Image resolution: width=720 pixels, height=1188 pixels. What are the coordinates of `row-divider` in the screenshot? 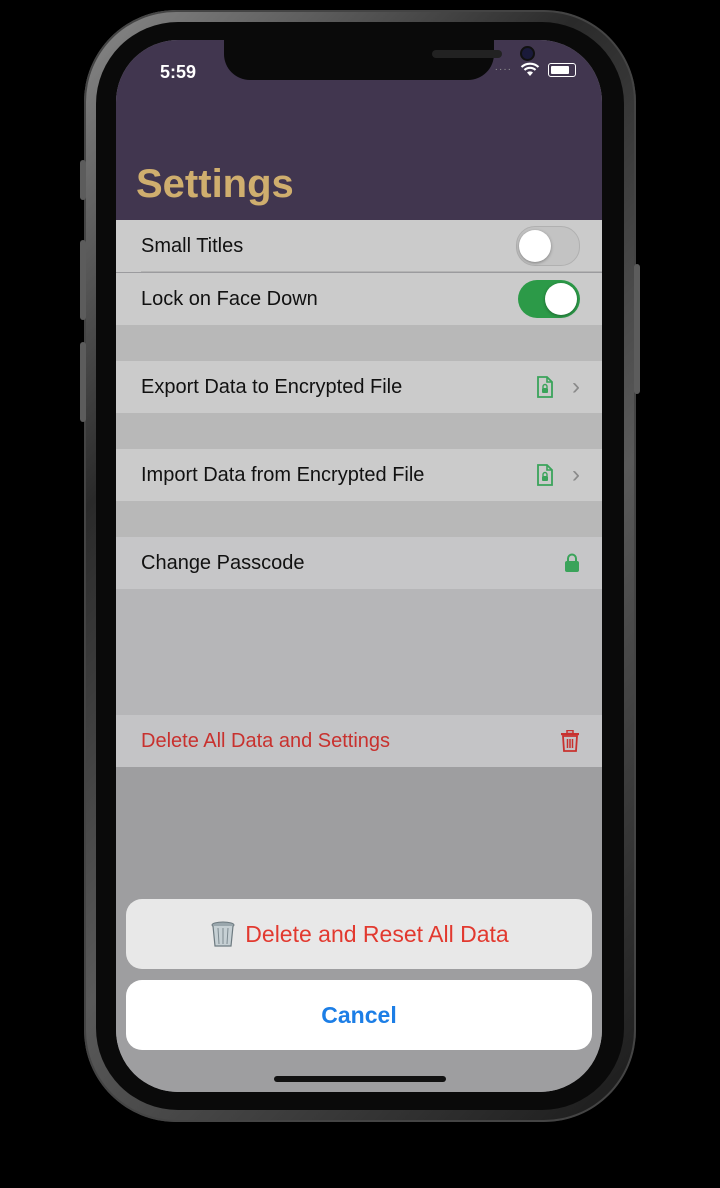 It's located at (371, 271).